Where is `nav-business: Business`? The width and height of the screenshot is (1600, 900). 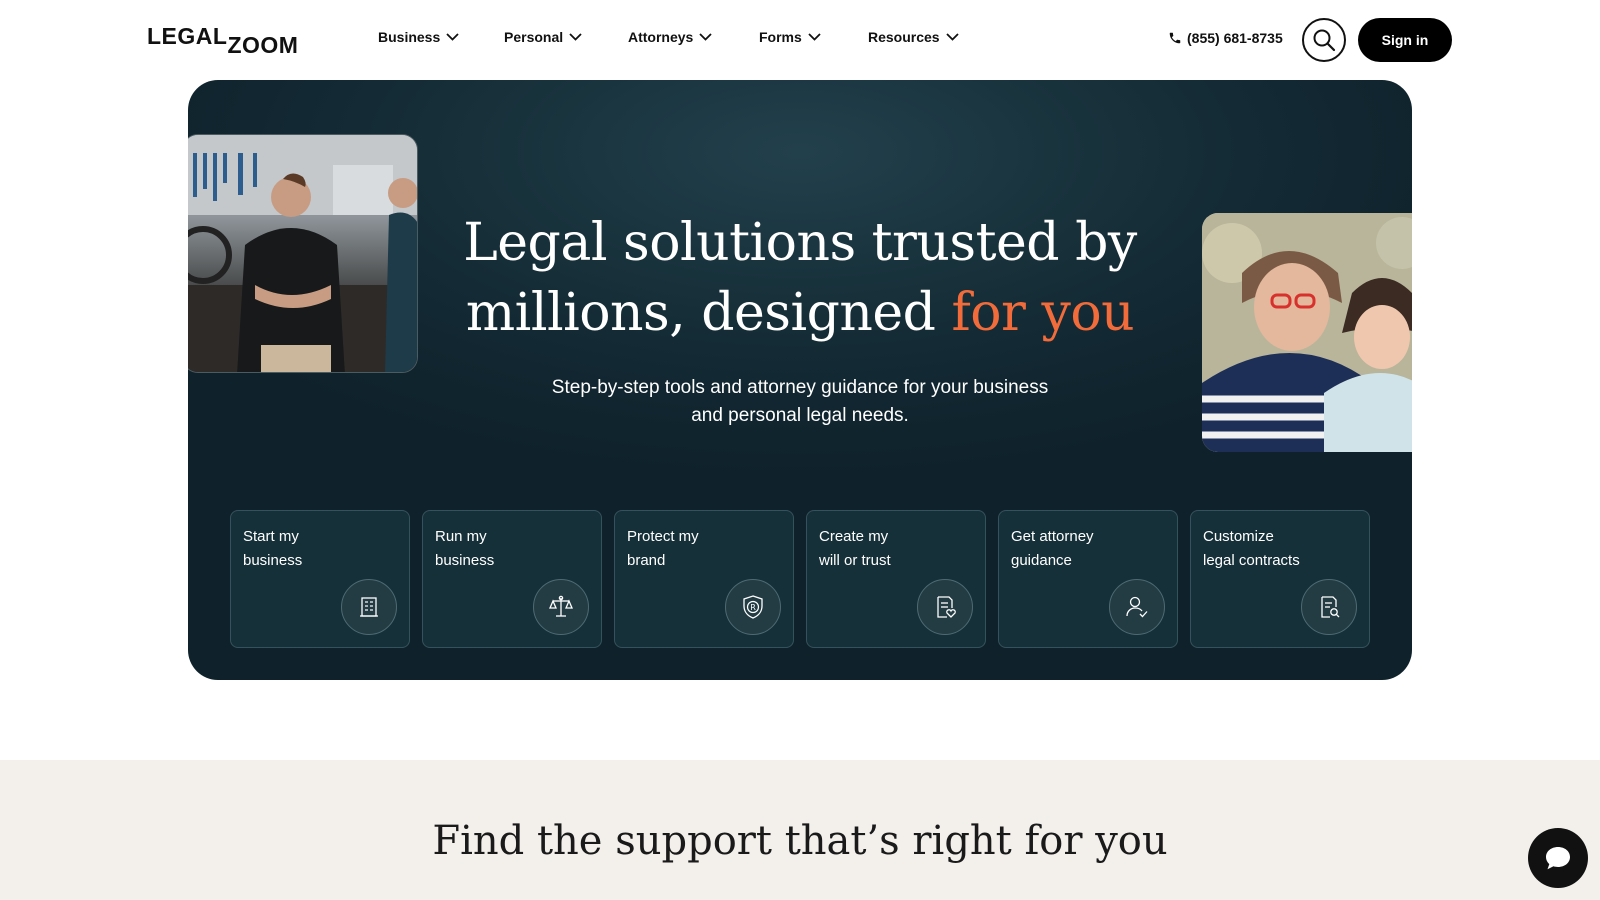 nav-business: Business is located at coordinates (418, 37).